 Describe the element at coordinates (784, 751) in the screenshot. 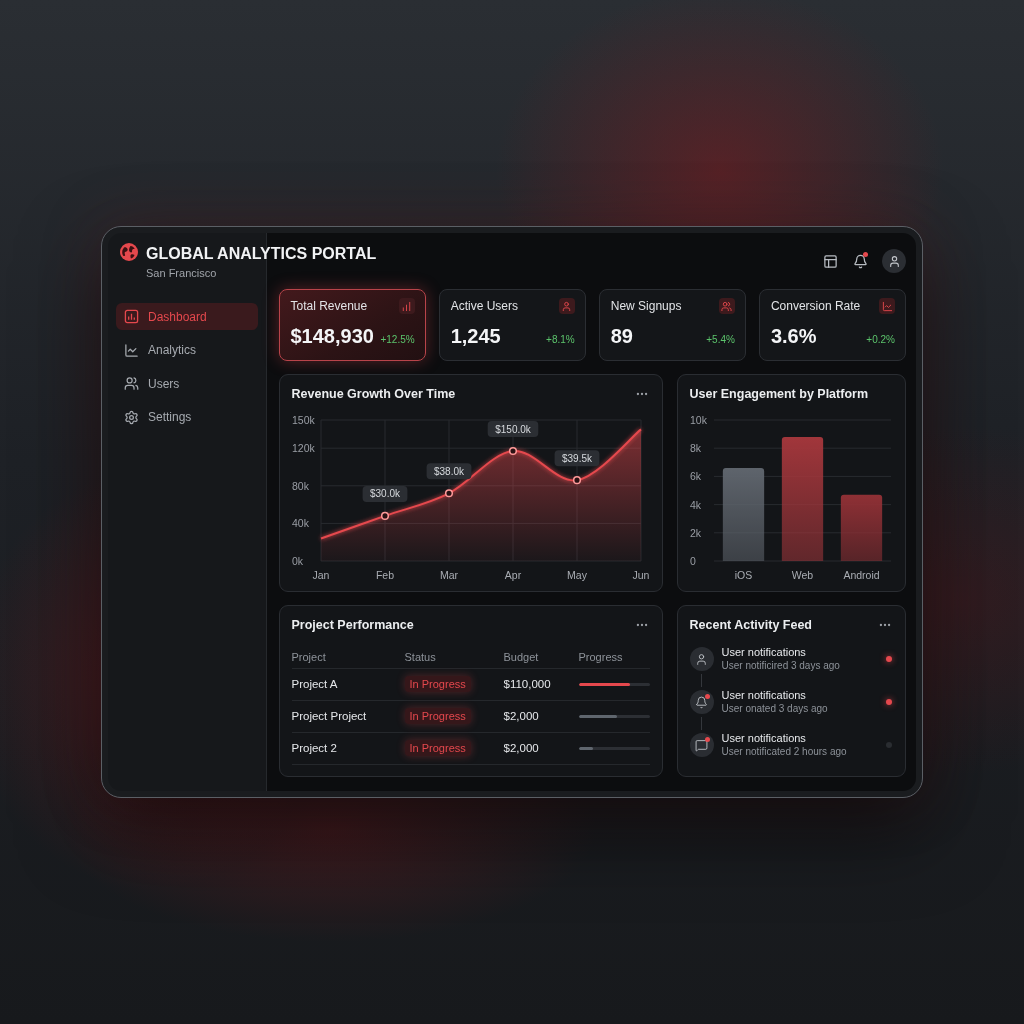

I see `activity-detail: User notificated 2 hours ago` at that location.